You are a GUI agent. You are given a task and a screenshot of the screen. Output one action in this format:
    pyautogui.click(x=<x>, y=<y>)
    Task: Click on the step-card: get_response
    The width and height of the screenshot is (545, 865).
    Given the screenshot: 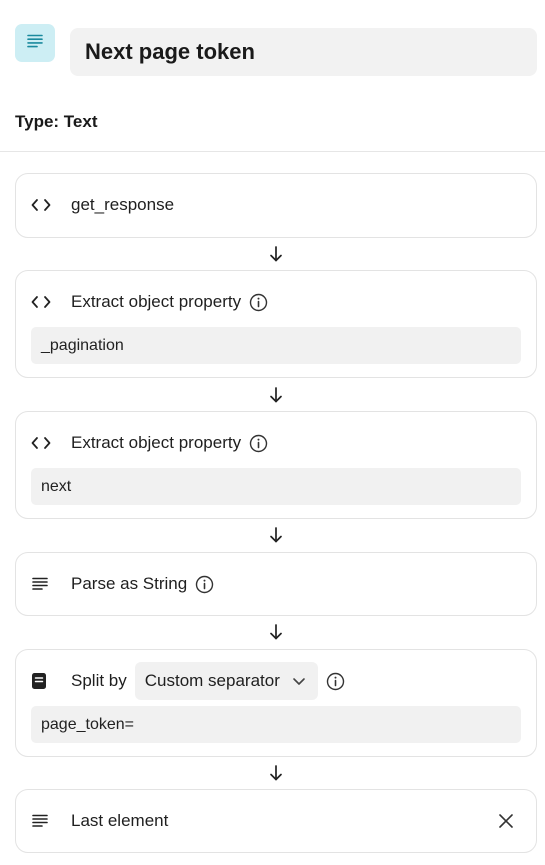 What is the action you would take?
    pyautogui.click(x=276, y=205)
    